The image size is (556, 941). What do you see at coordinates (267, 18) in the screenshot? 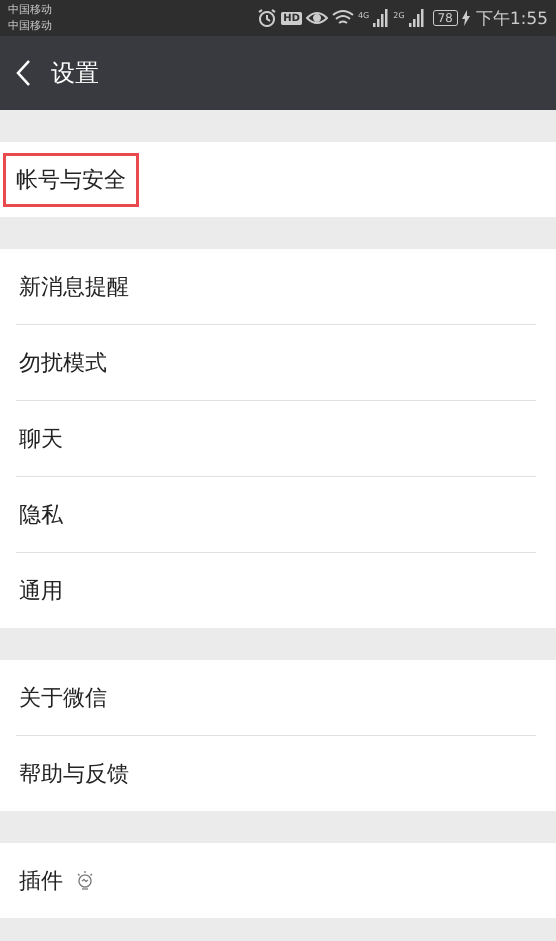
I see `alarm-icon` at bounding box center [267, 18].